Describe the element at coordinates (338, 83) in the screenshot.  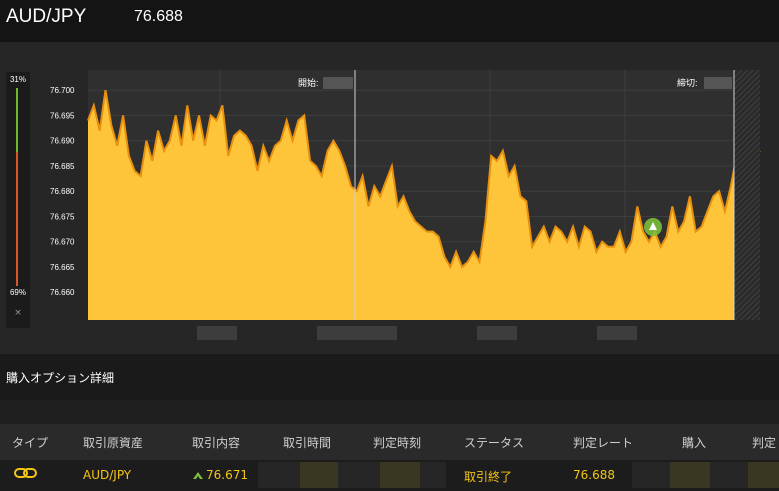
I see `start-time-mask` at that location.